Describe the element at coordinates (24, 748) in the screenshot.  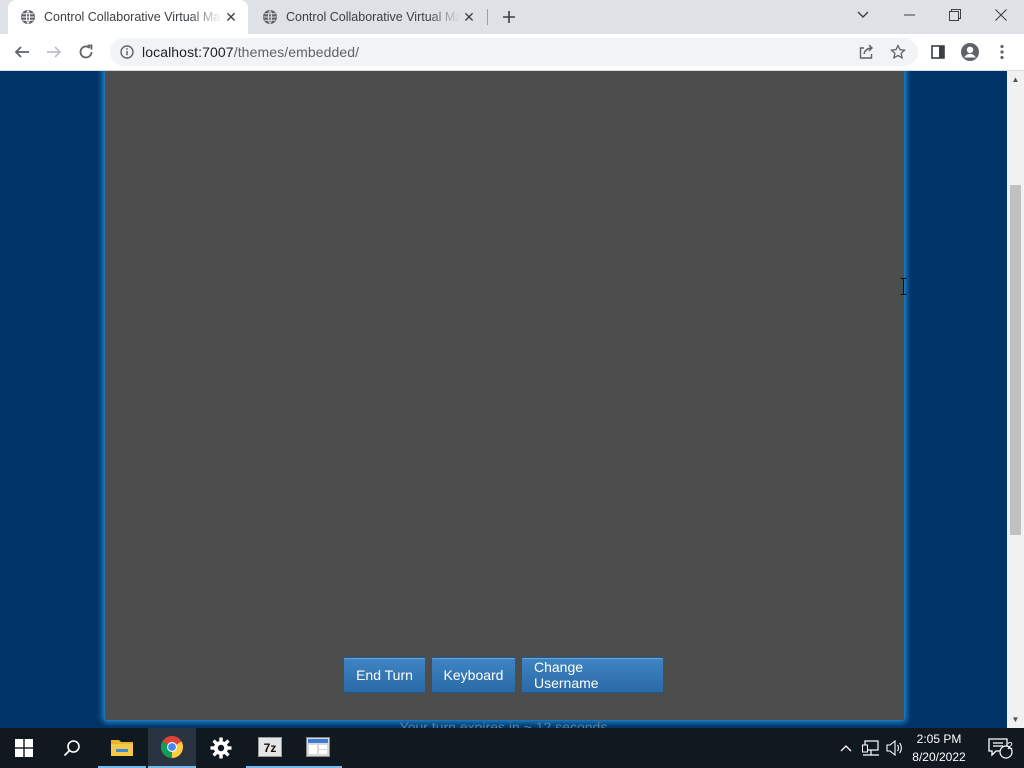
I see `start-icon` at that location.